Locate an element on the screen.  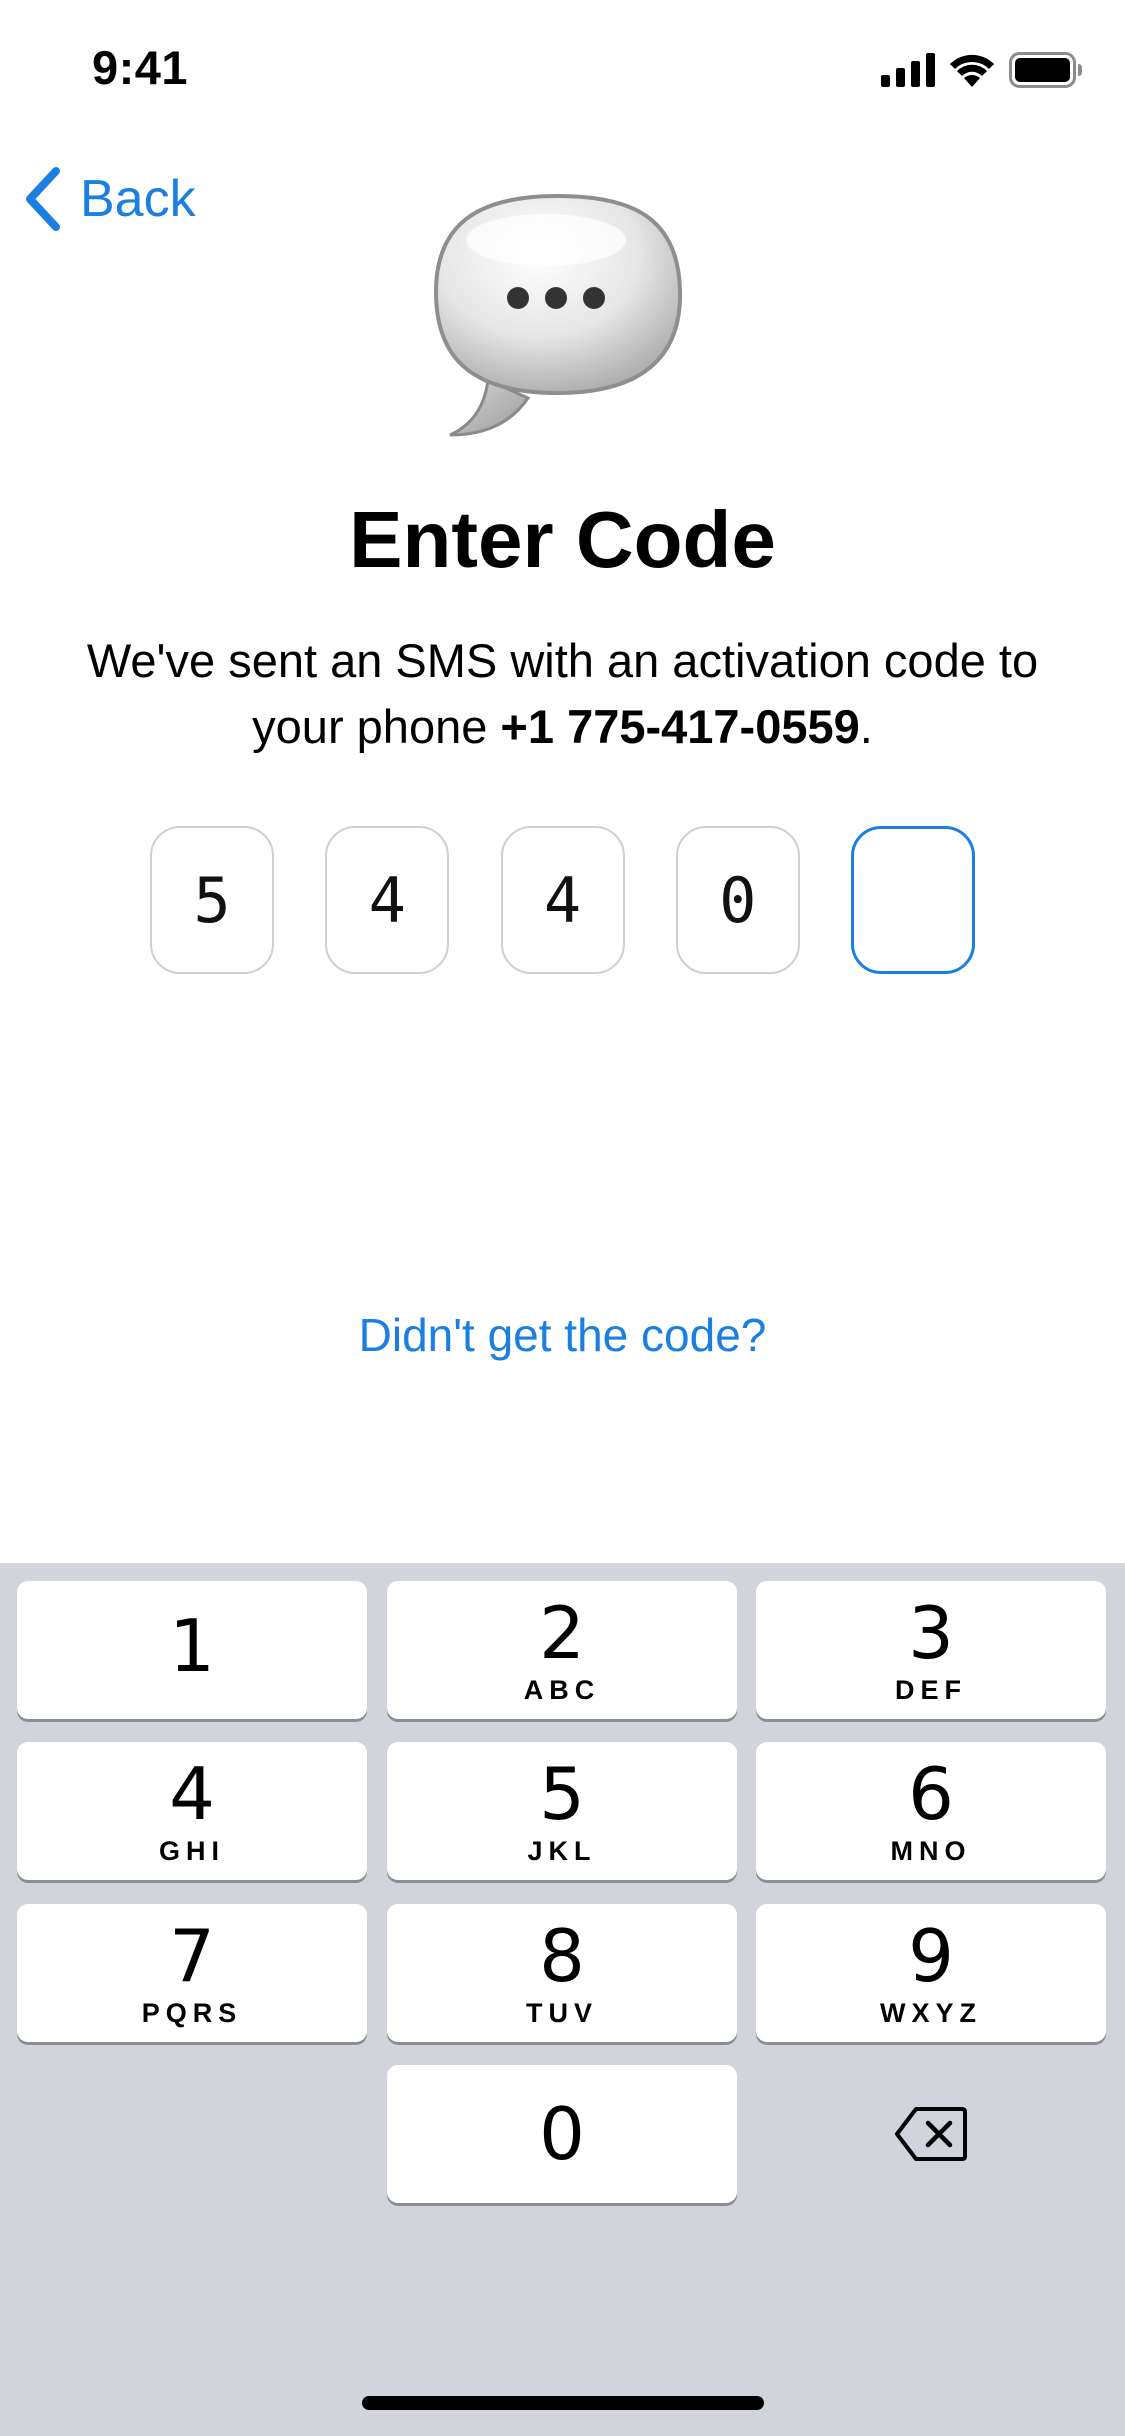
delete-left-icon is located at coordinates (931, 2134).